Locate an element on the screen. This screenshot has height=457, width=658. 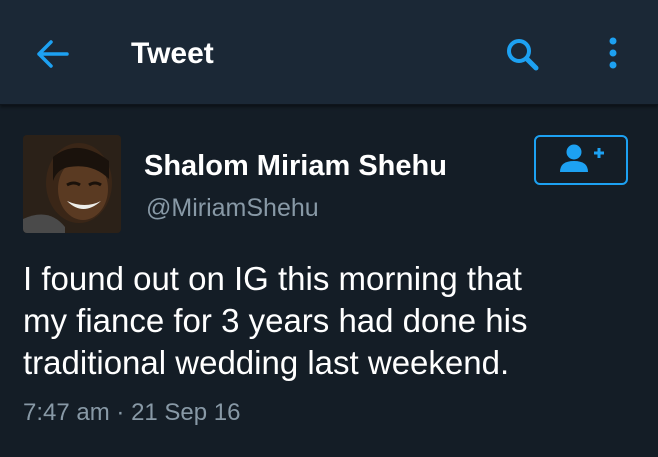
tweet-timestamp: 7:47 am · 21 Sep 16 is located at coordinates (132, 413).